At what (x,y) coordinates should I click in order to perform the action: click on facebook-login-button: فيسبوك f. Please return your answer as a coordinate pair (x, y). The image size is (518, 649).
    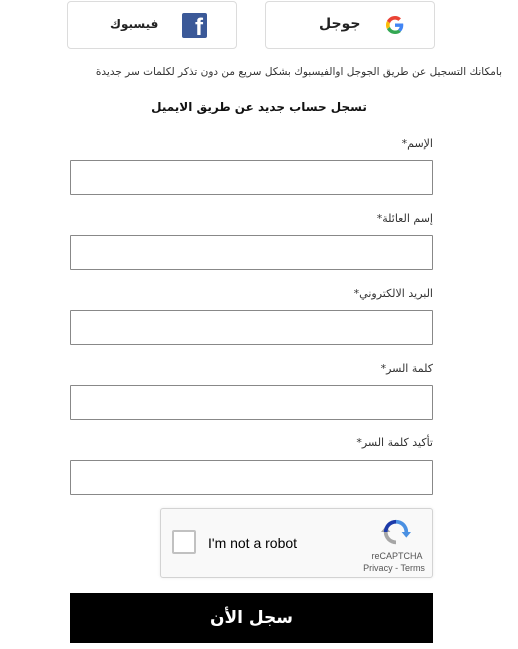
    Looking at the image, I should click on (152, 25).